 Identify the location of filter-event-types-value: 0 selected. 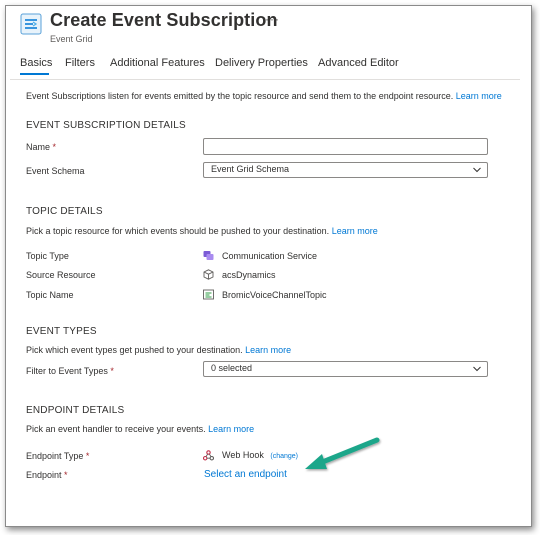
(232, 368).